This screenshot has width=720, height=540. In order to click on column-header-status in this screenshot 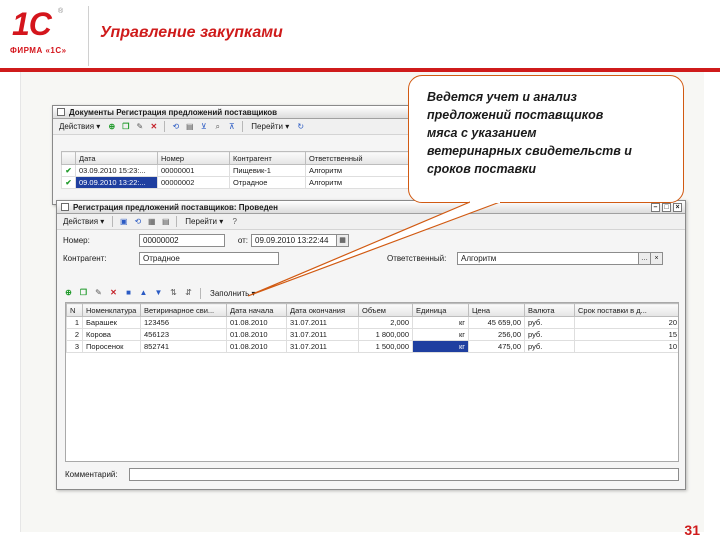, I will do `click(68, 158)`.